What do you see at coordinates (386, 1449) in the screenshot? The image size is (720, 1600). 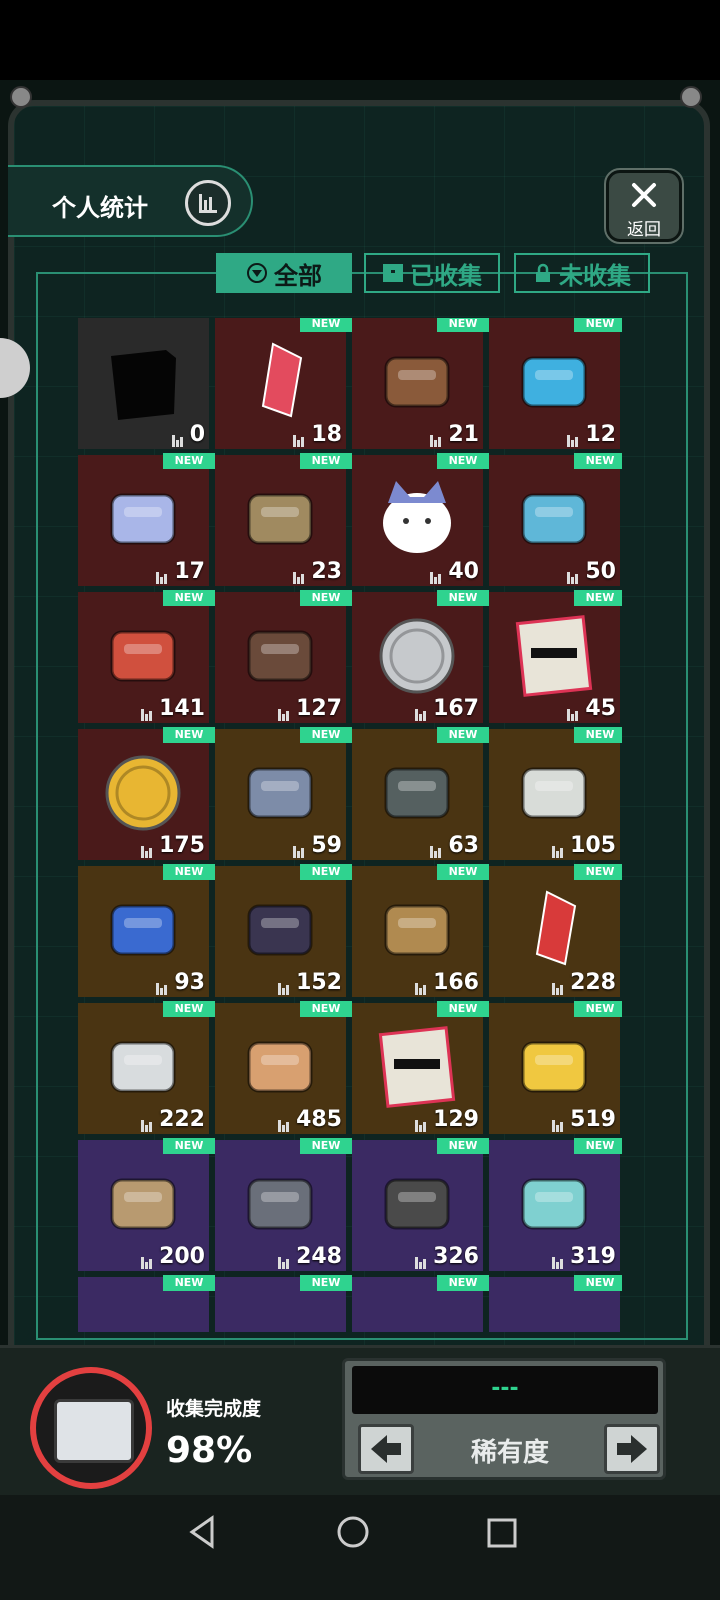 I see `sort-prev-button` at bounding box center [386, 1449].